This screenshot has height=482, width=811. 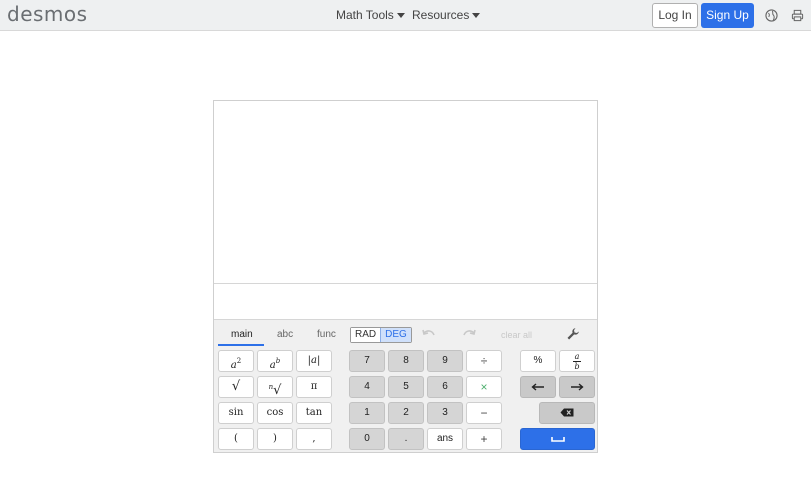 I want to click on login-button: Log In, so click(x=675, y=15).